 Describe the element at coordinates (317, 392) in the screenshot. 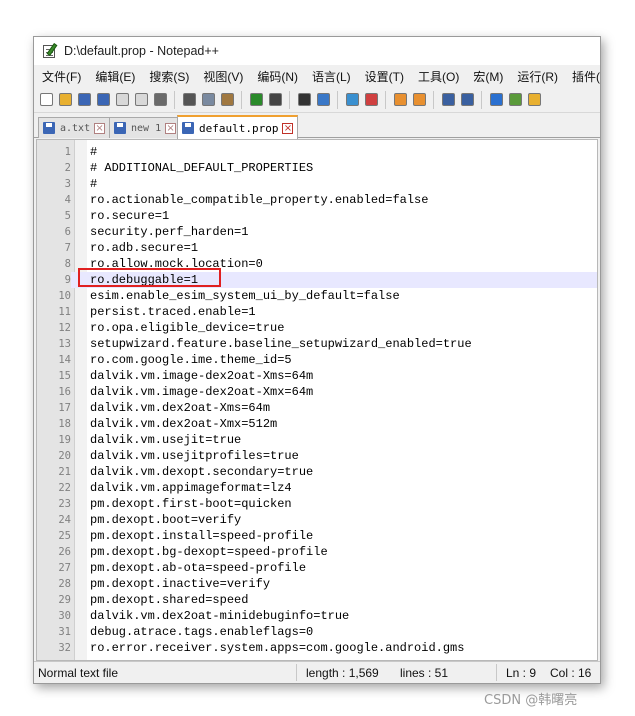

I see `code-line: 16 dalvik.vm.image-dex2oat-Xmx=64m` at that location.